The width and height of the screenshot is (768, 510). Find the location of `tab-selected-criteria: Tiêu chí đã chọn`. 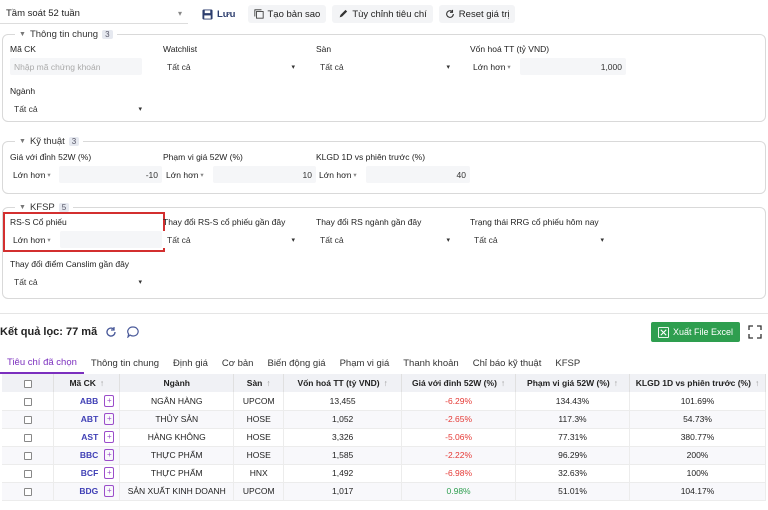

tab-selected-criteria: Tiêu chí đã chọn is located at coordinates (42, 363).